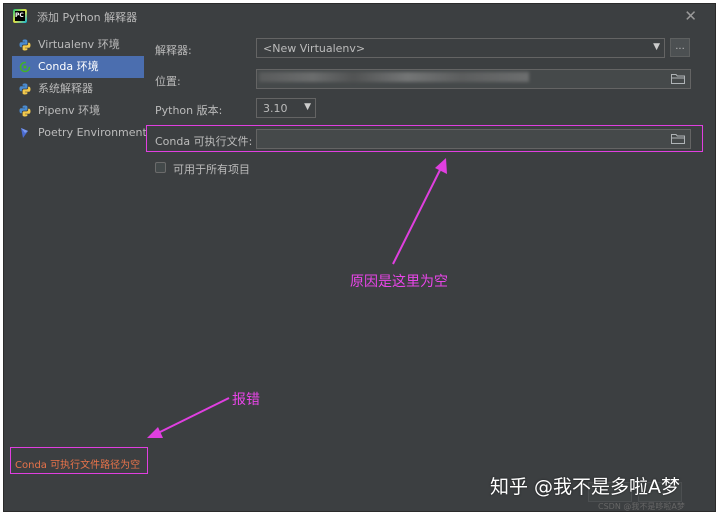  I want to click on pycharm-logo-icon, so click(20, 16).